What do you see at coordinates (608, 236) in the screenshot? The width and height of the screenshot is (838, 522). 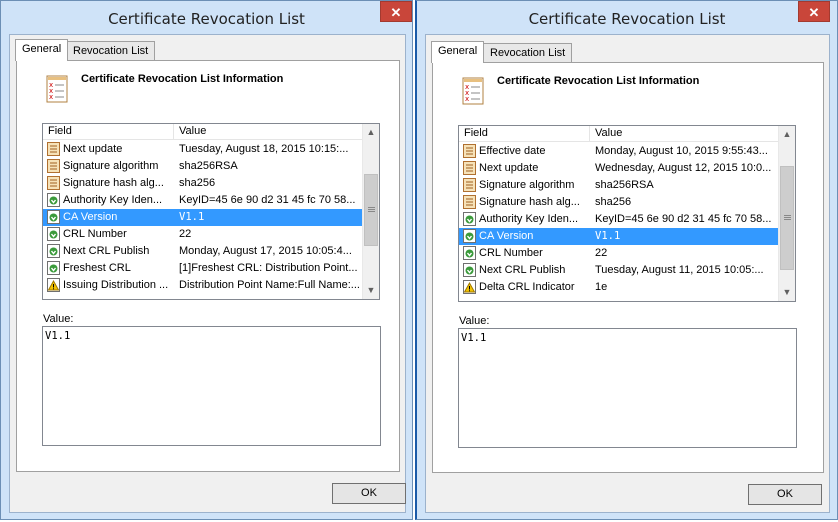 I see `field-value: V1.1` at bounding box center [608, 236].